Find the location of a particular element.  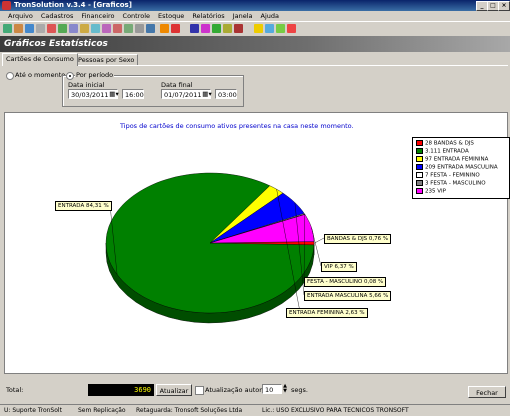

total-label: Total: is located at coordinates (15, 390).